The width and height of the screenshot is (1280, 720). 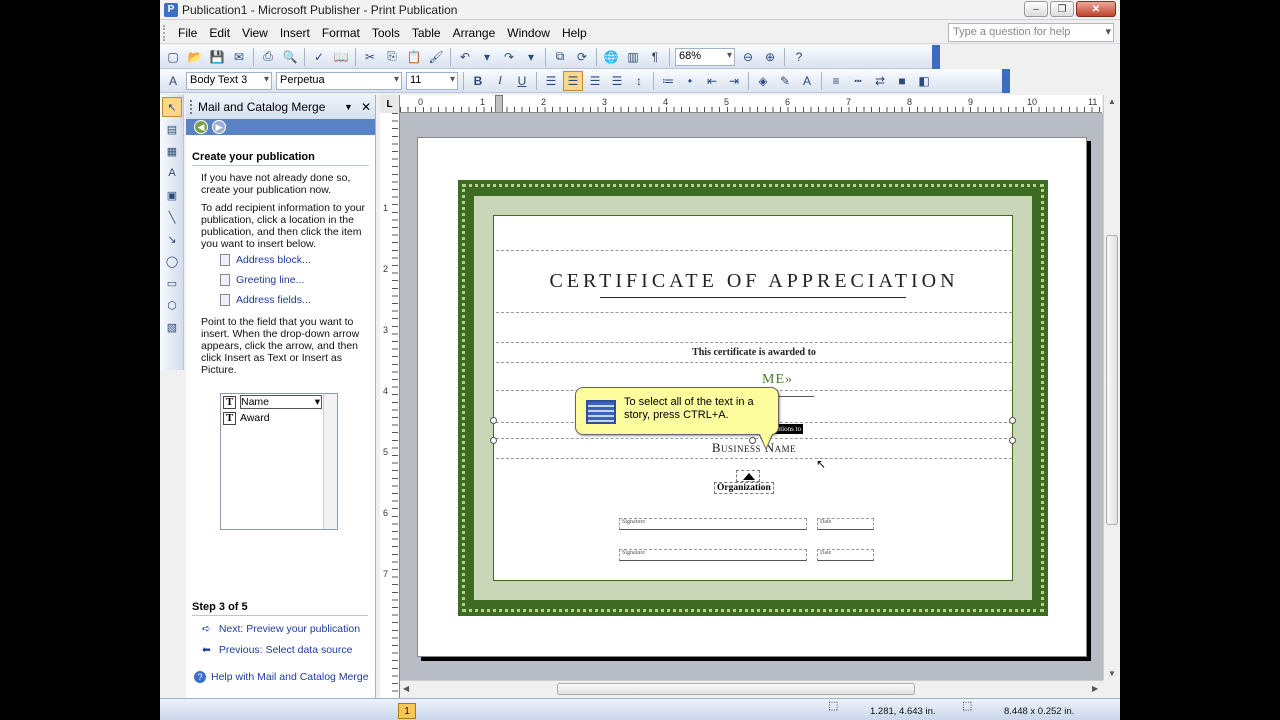 I want to click on zoom-in-icon: ⊕, so click(x=770, y=57).